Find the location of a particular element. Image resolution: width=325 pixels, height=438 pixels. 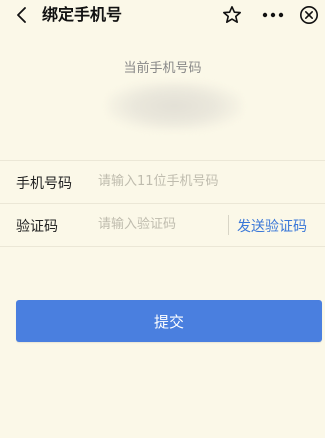

code-input is located at coordinates (158, 224).